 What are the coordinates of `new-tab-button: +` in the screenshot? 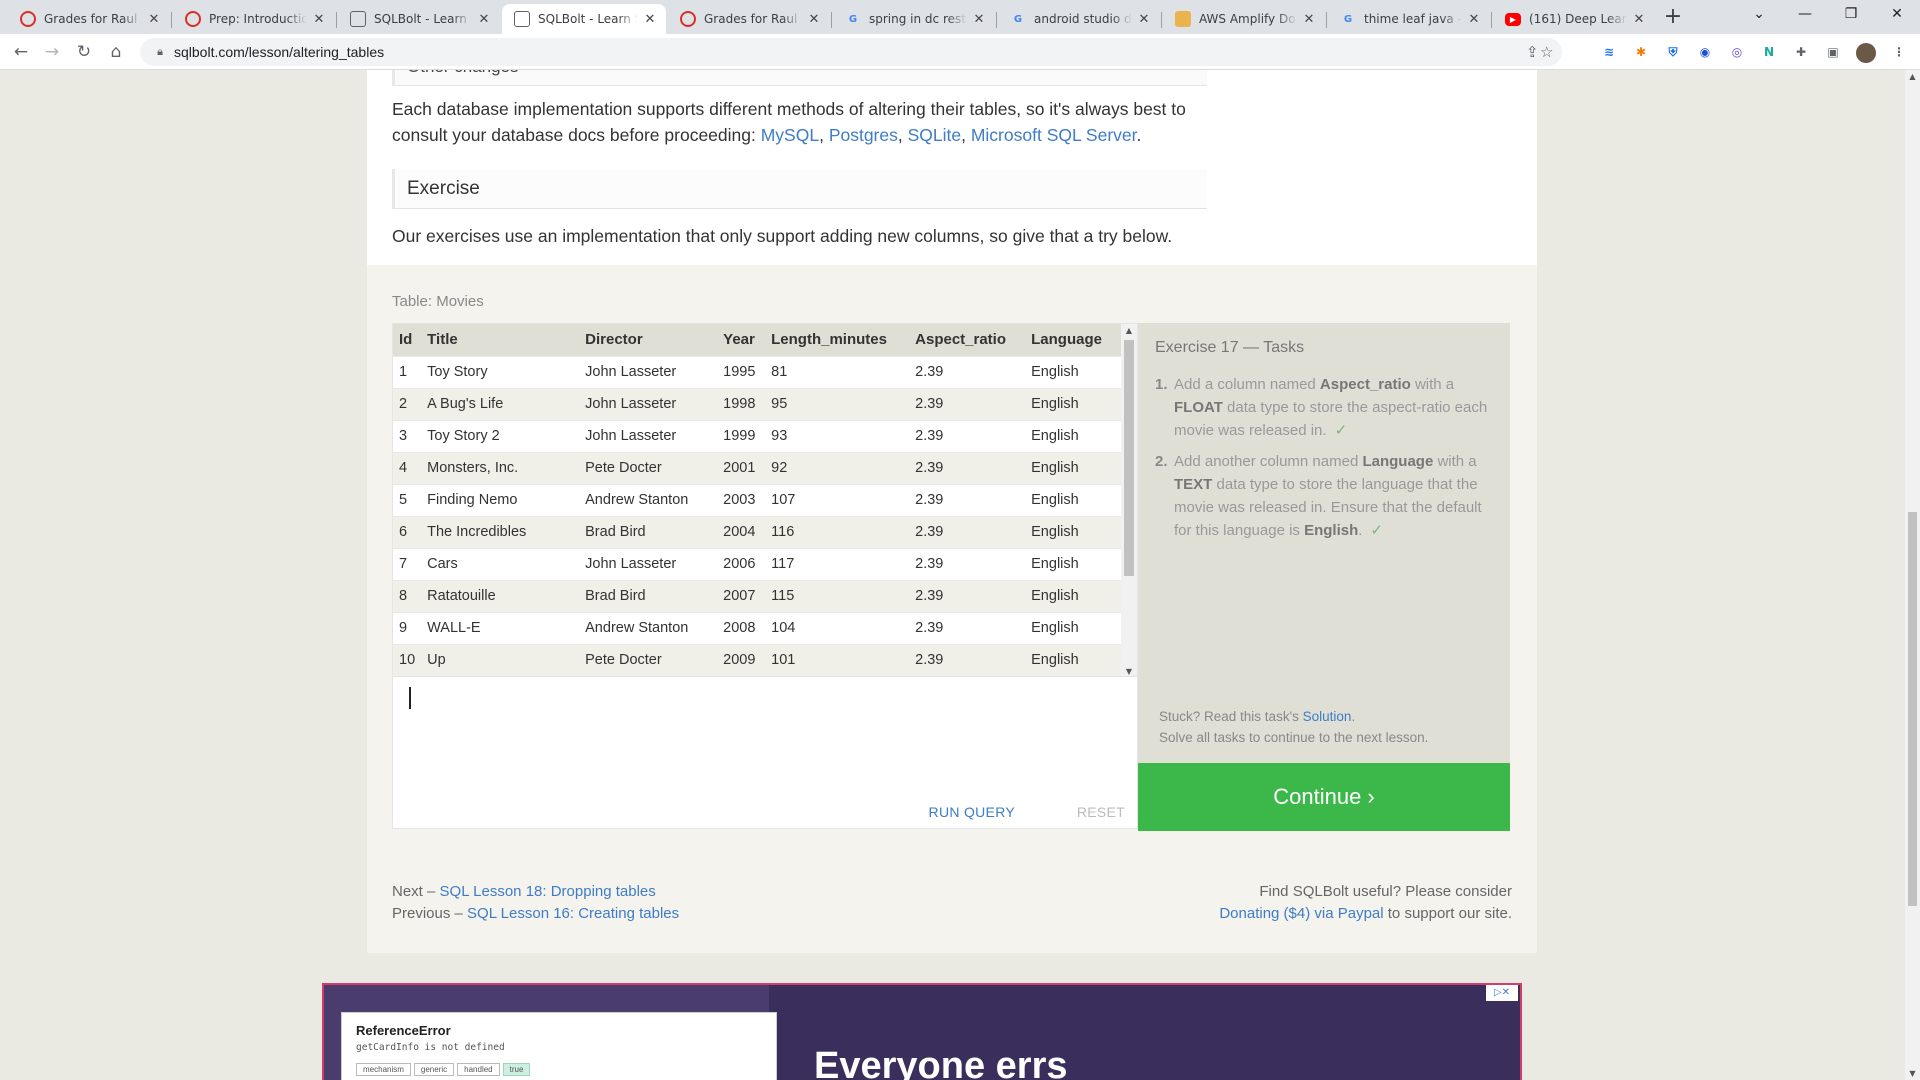 It's located at (1673, 17).